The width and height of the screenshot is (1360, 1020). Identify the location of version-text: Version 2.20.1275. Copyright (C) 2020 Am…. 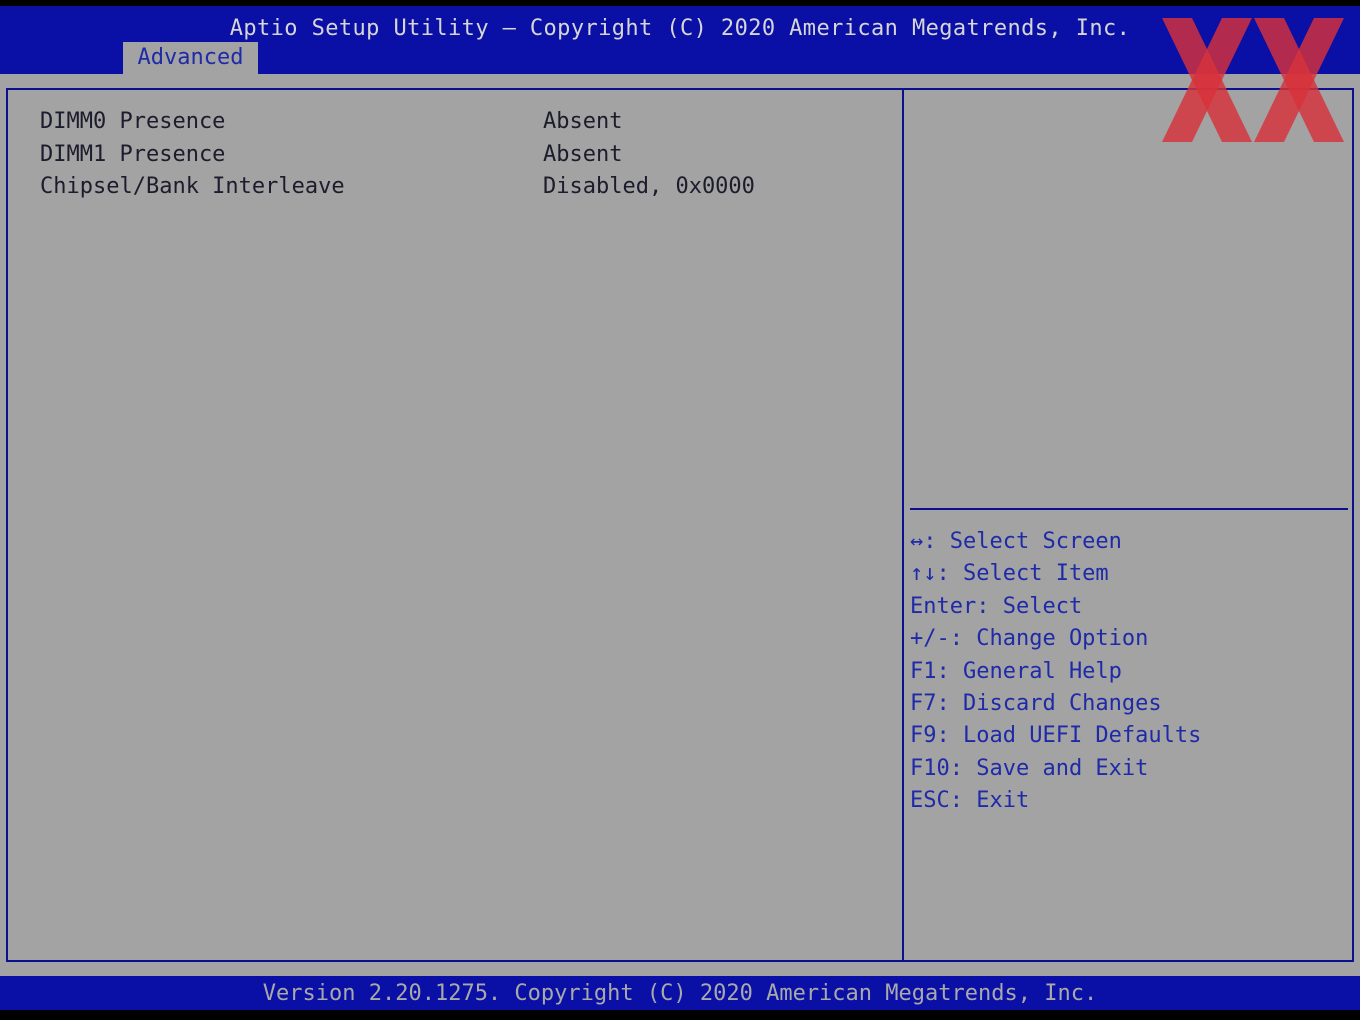
(680, 993).